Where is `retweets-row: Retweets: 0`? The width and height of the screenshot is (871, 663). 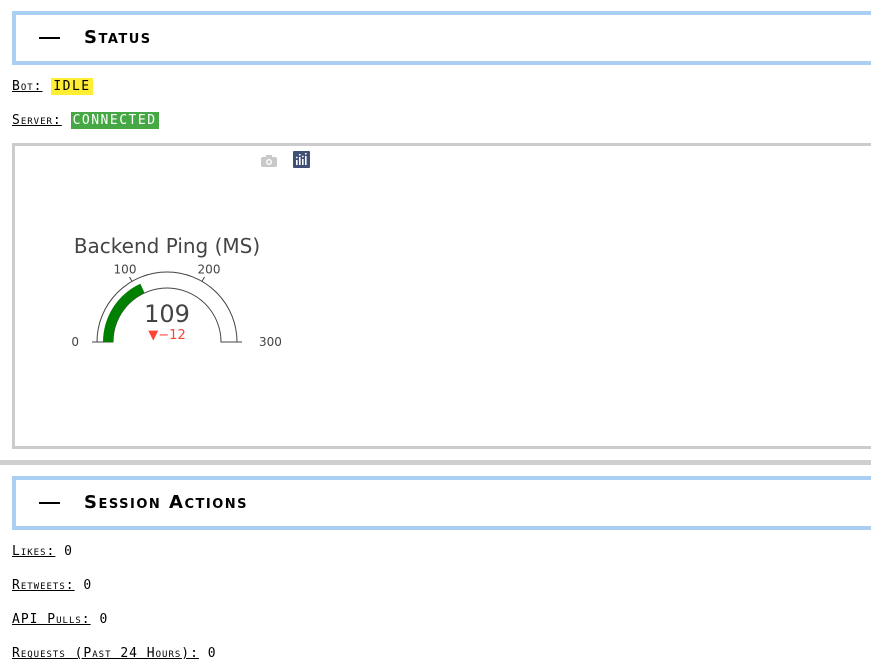
retweets-row: Retweets: 0 is located at coordinates (51, 585).